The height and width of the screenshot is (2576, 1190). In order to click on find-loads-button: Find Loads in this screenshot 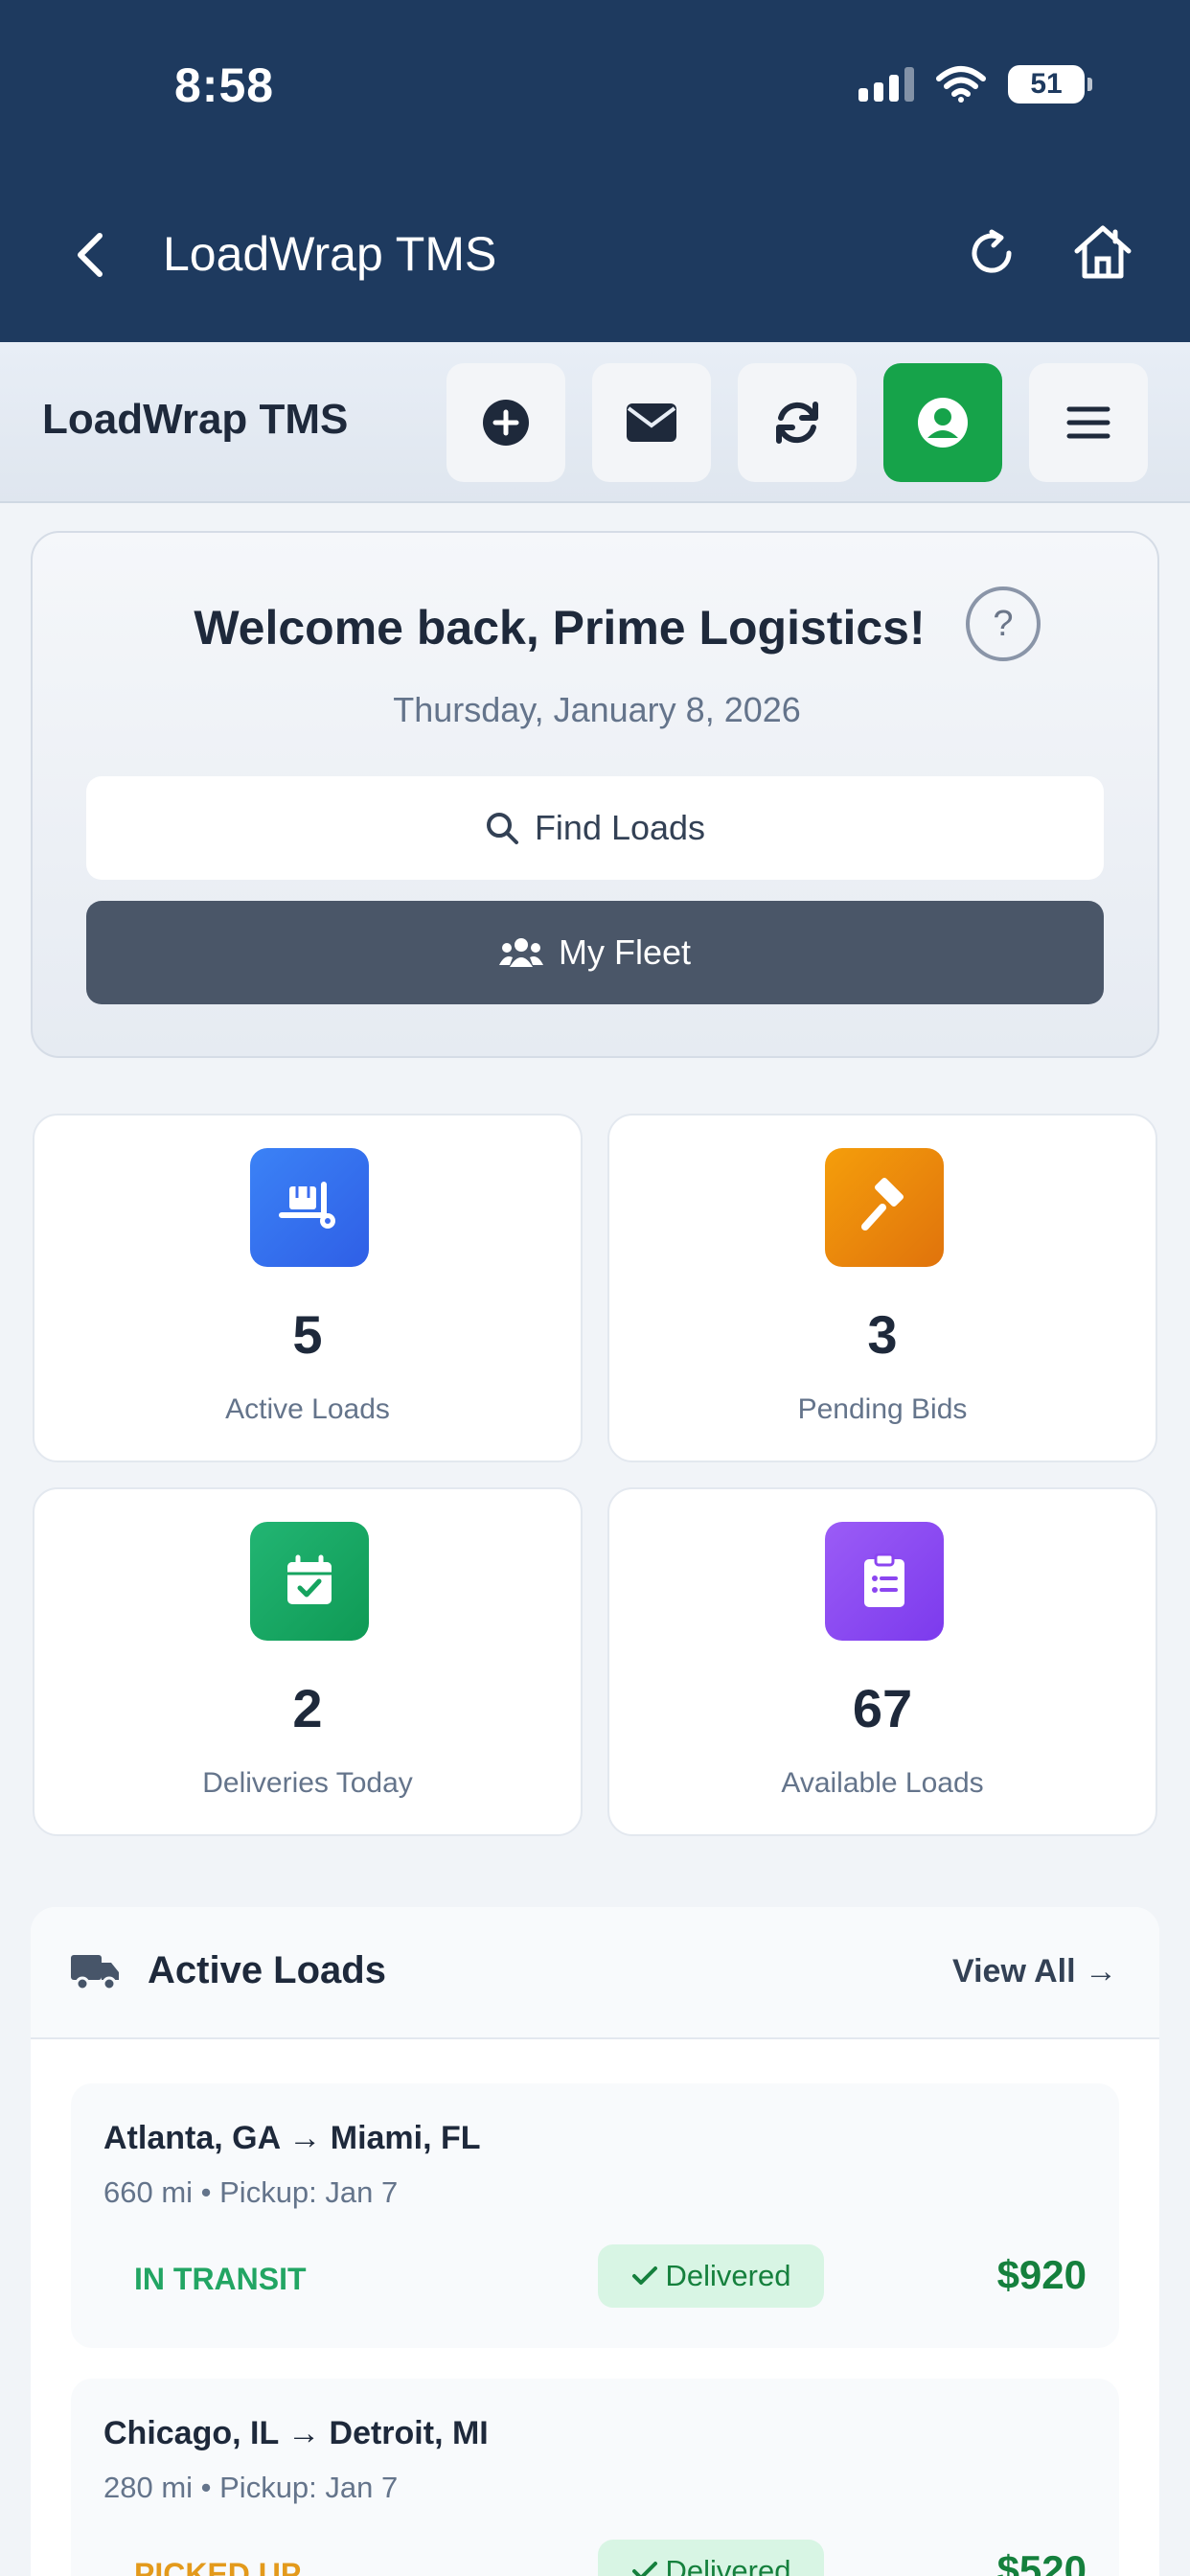, I will do `click(595, 828)`.